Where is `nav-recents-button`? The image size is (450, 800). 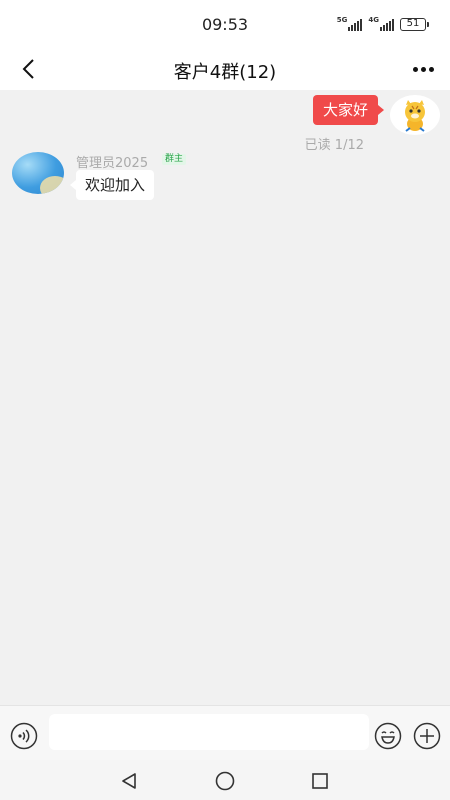
nav-recents-button is located at coordinates (320, 781).